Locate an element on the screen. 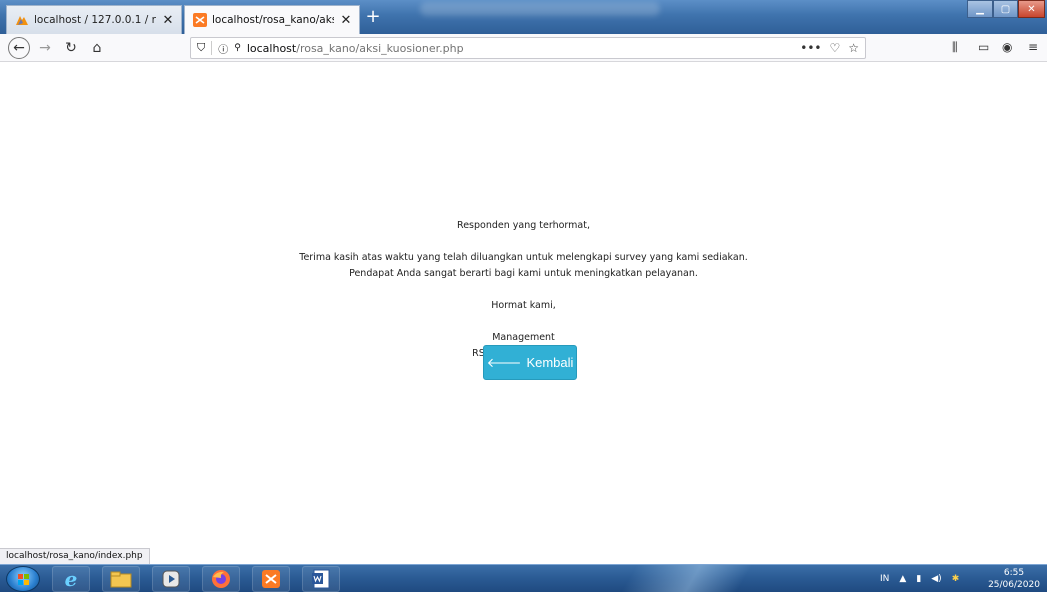 The image size is (1047, 592). back-button: ← is located at coordinates (19, 48).